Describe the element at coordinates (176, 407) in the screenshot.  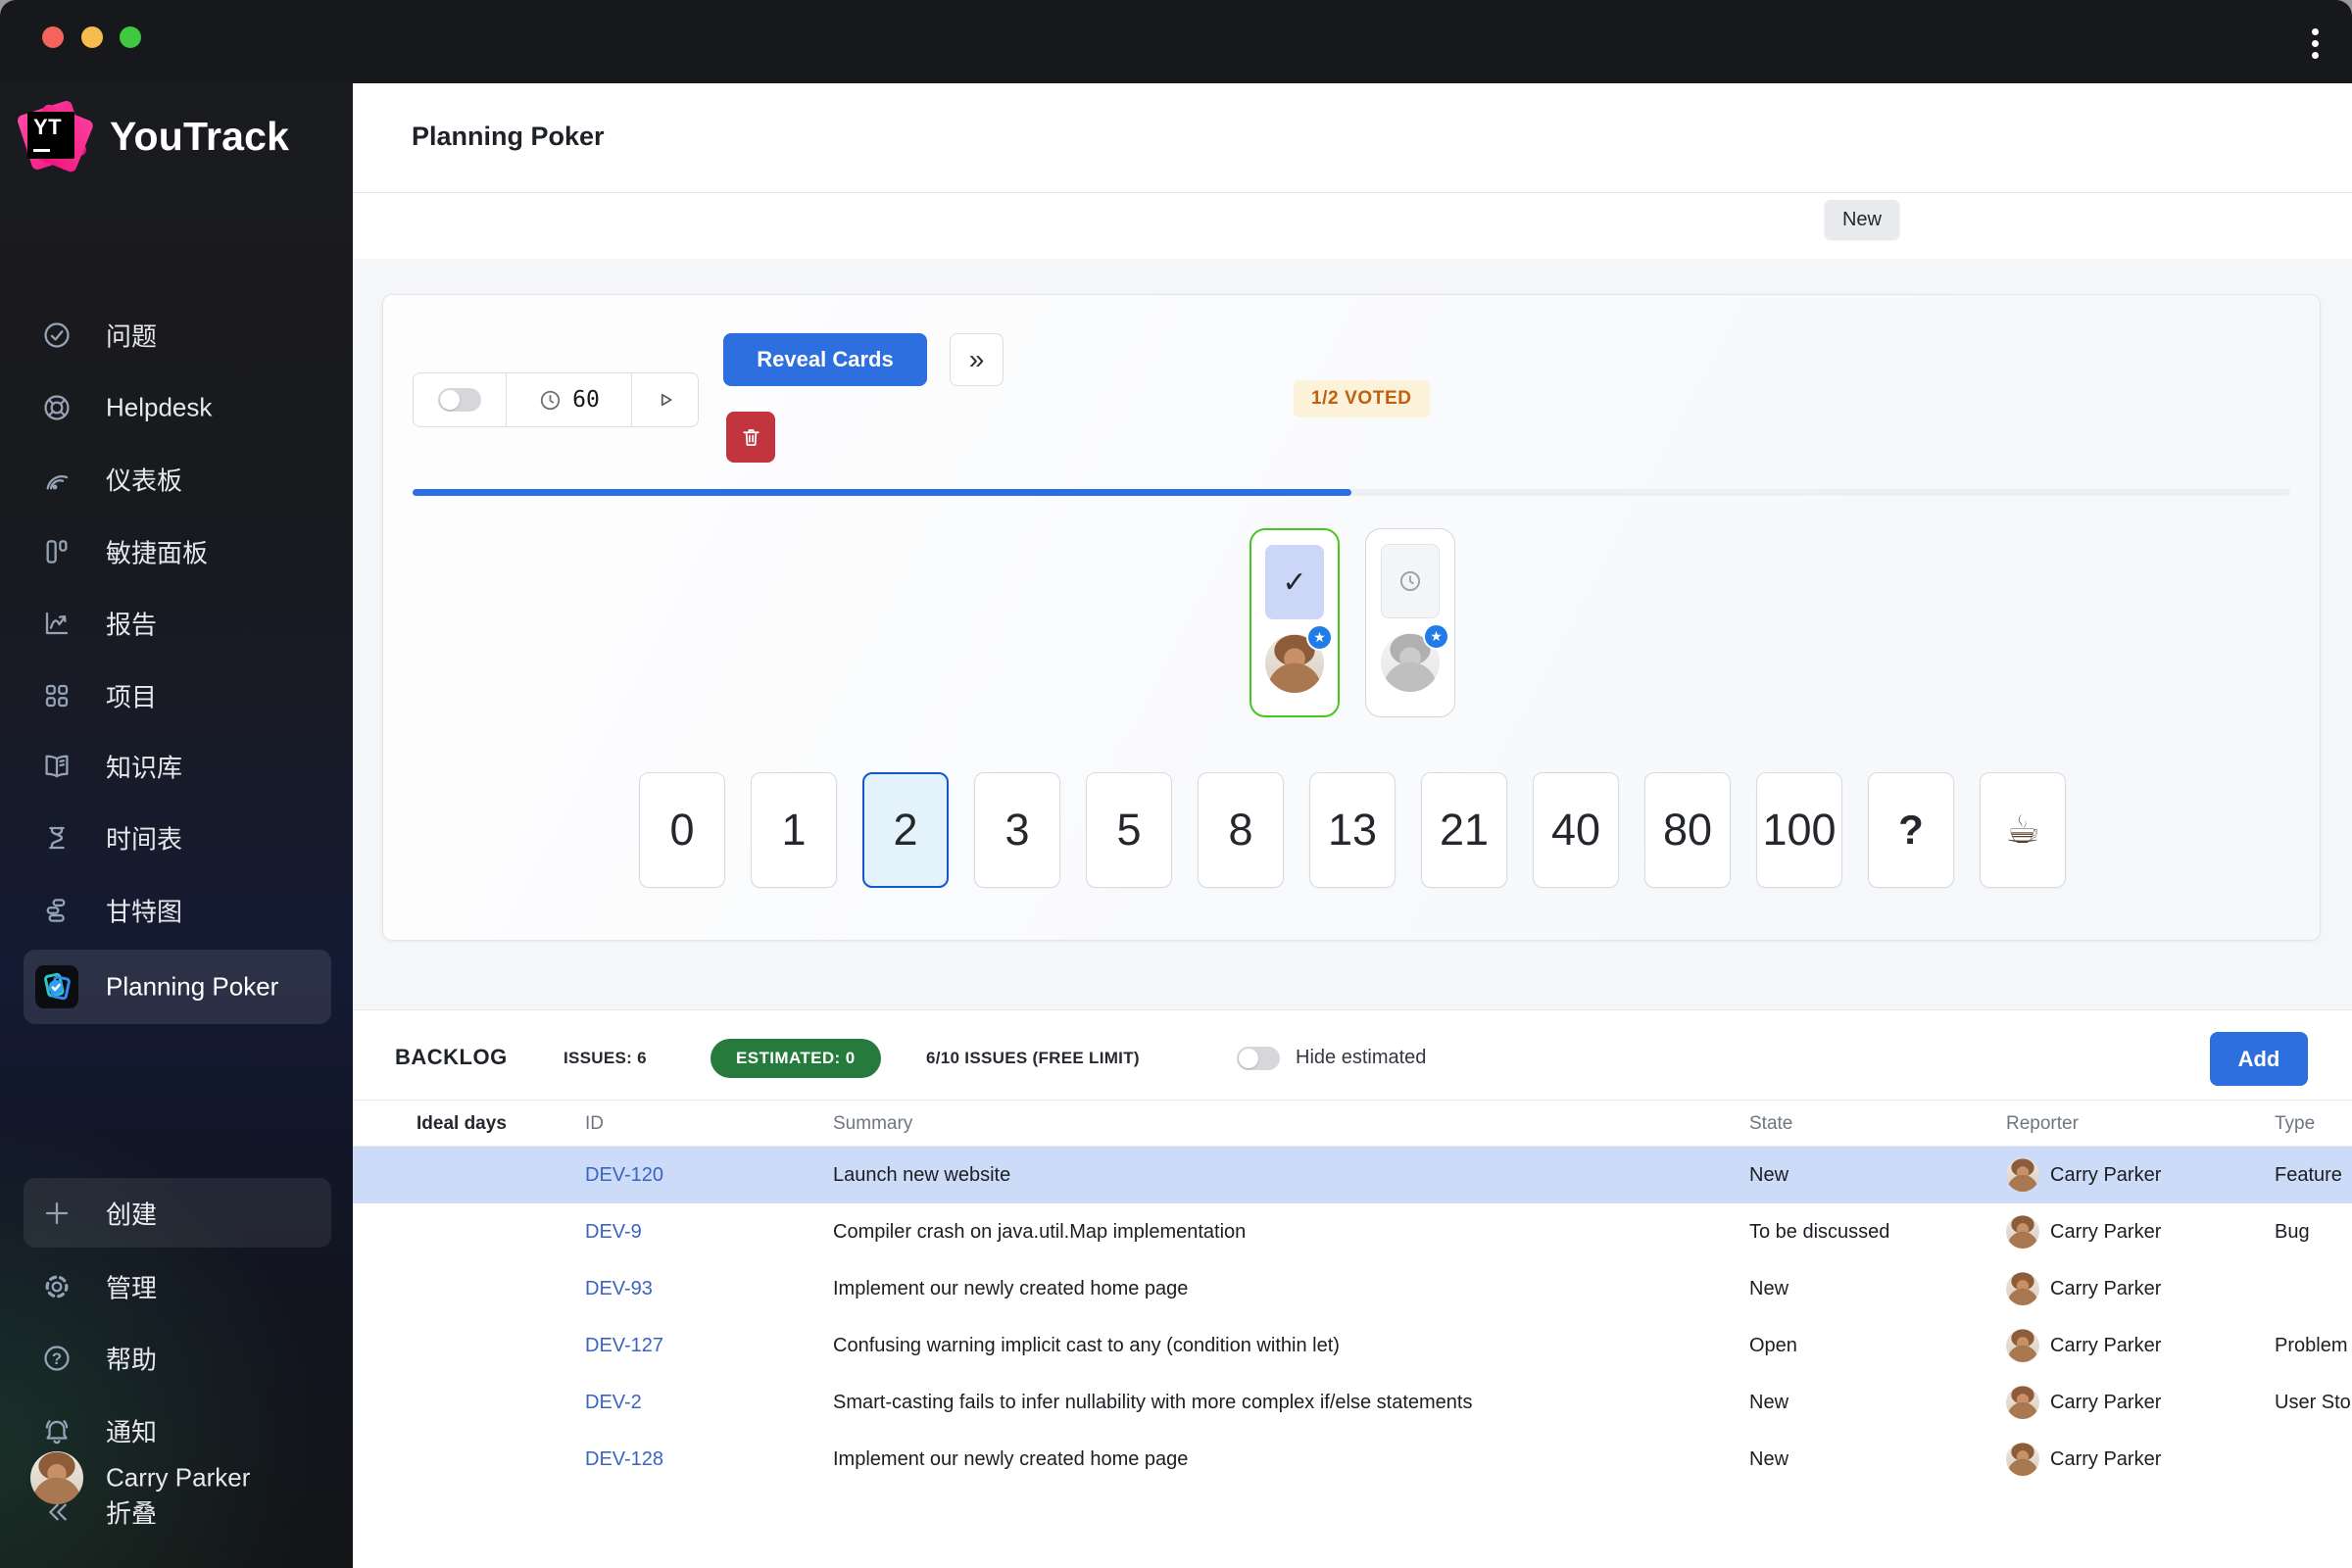
I see `sidebar-item-helpdesk: Helpdesk` at that location.